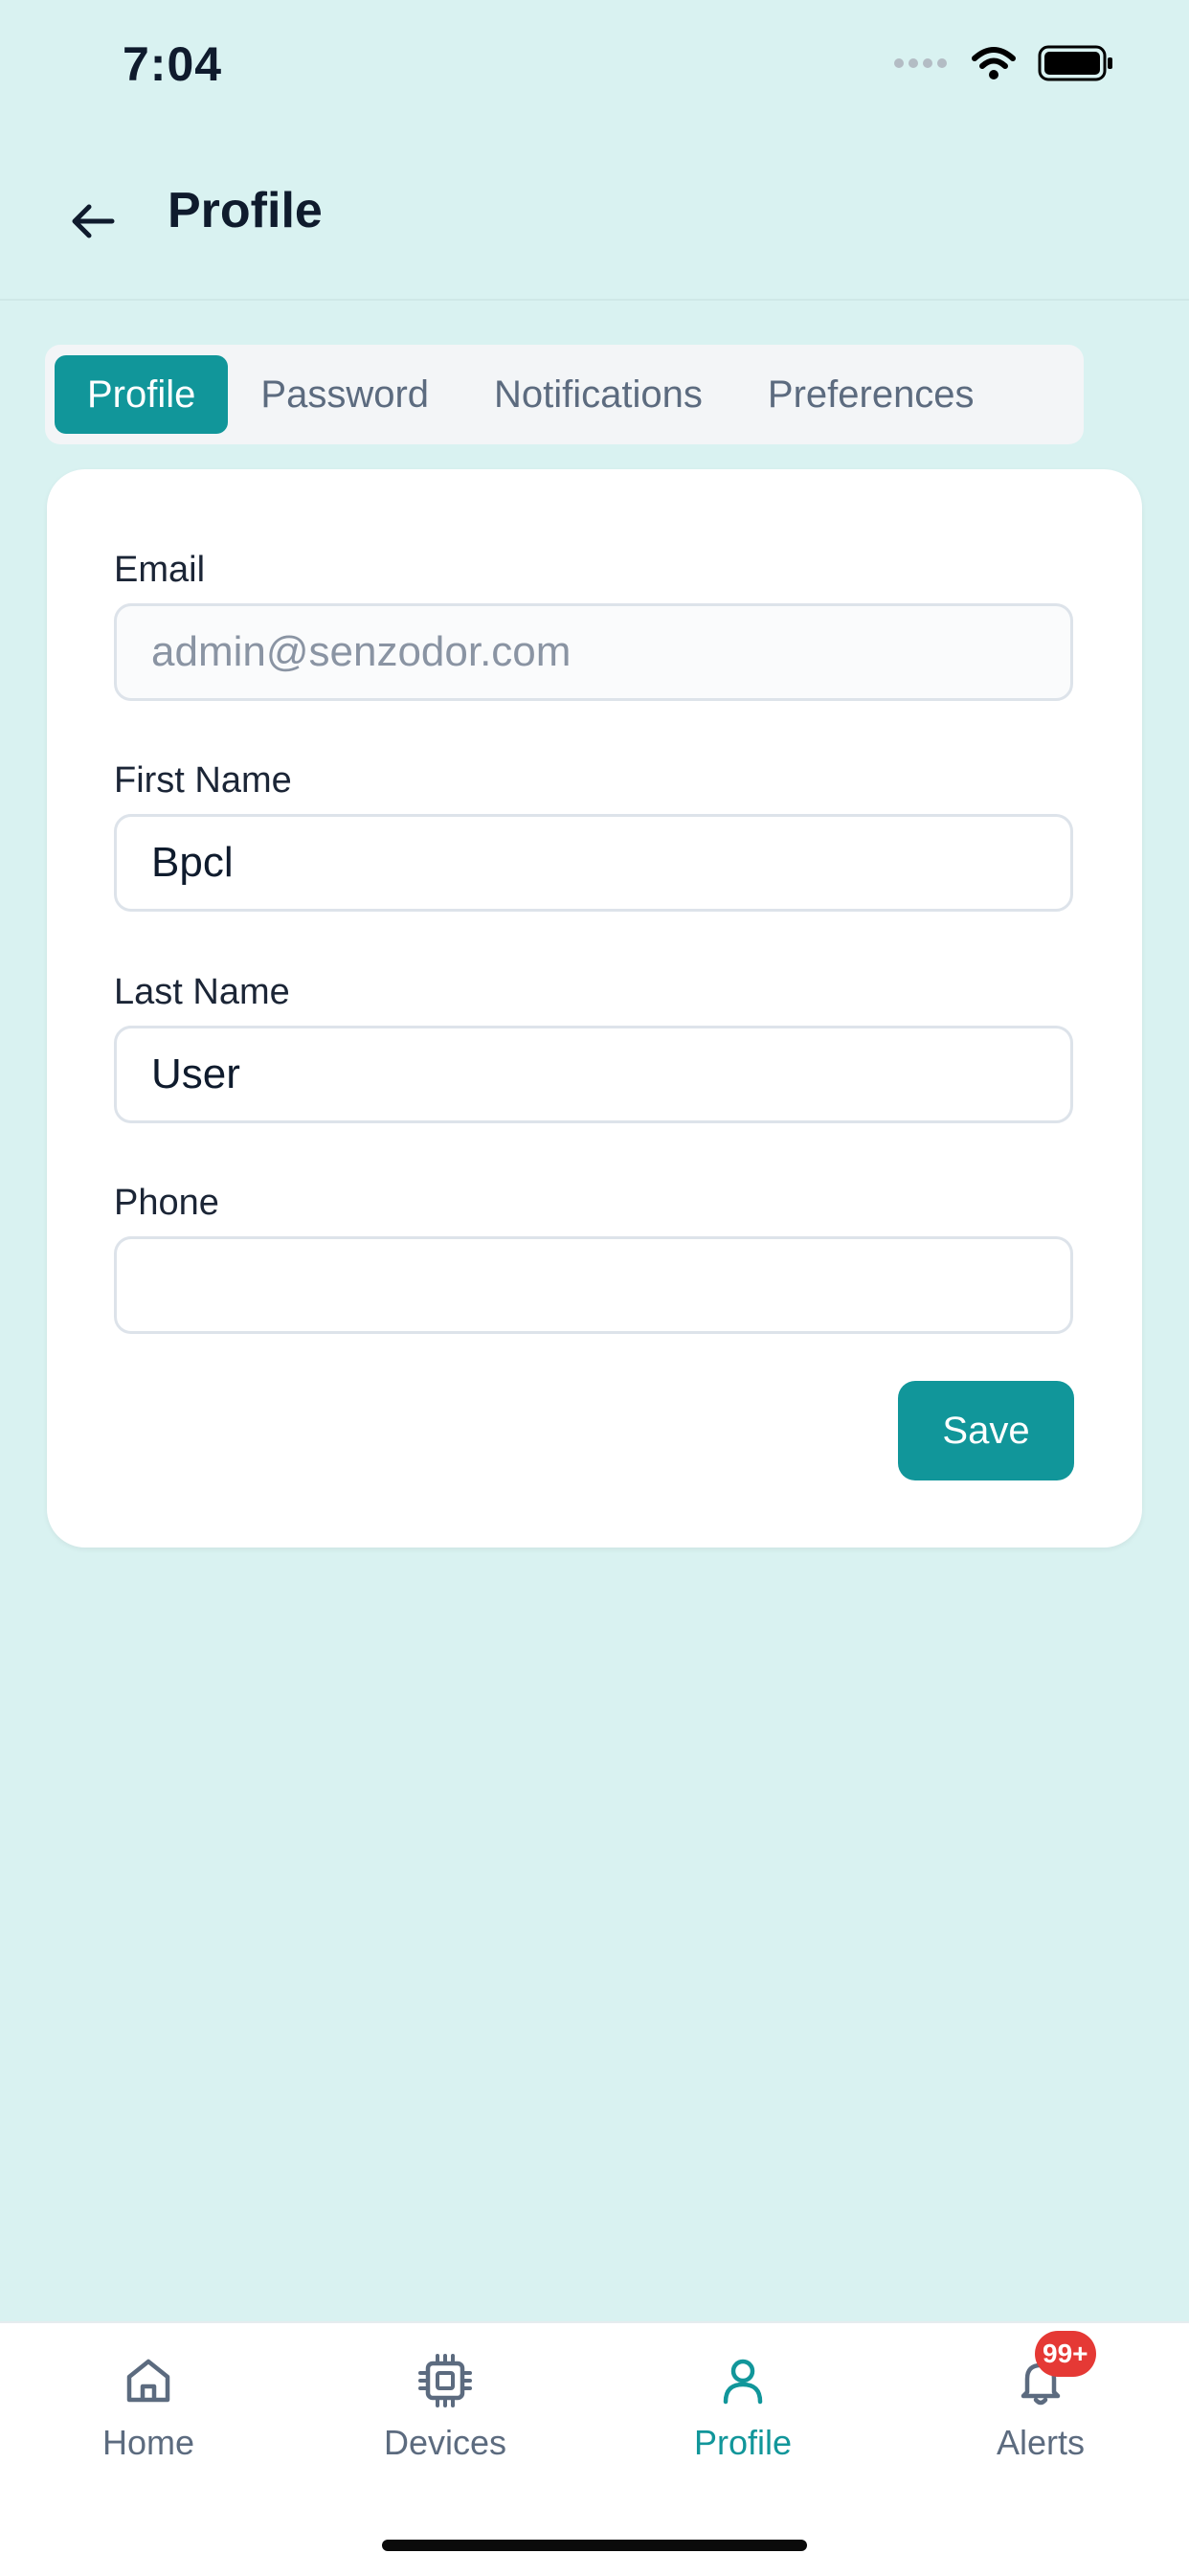 The image size is (1189, 2576). I want to click on nav-label-alerts: Alerts, so click(1041, 2442).